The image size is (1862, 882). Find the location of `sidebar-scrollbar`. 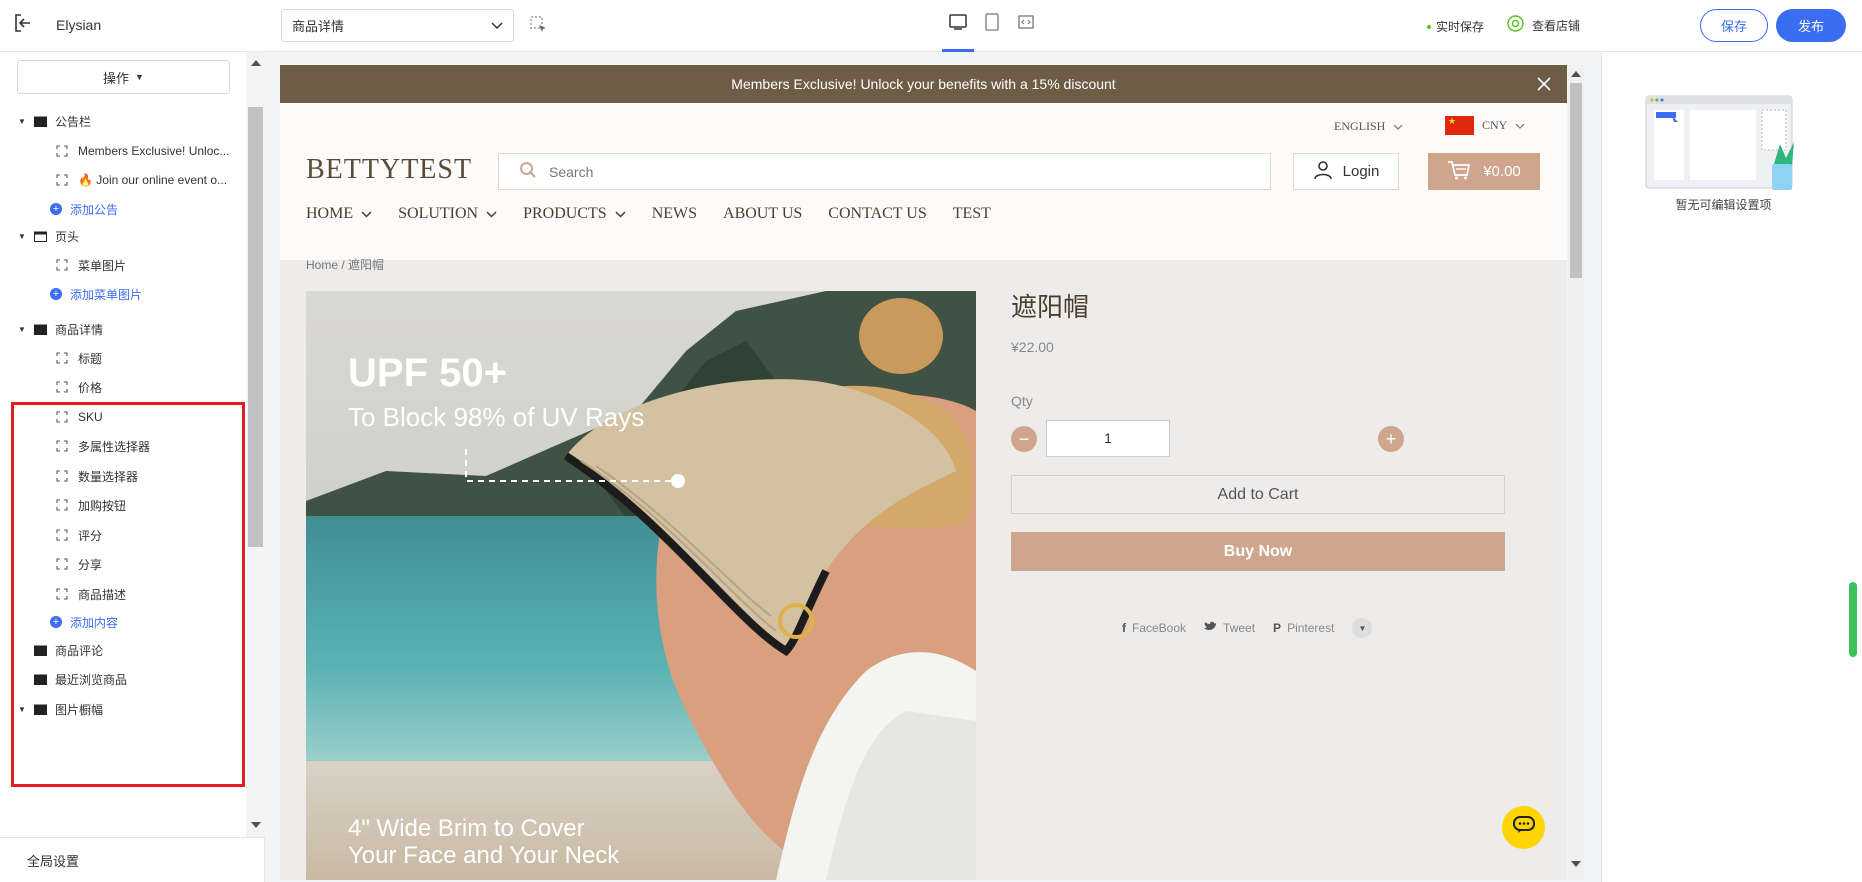

sidebar-scrollbar is located at coordinates (255, 444).